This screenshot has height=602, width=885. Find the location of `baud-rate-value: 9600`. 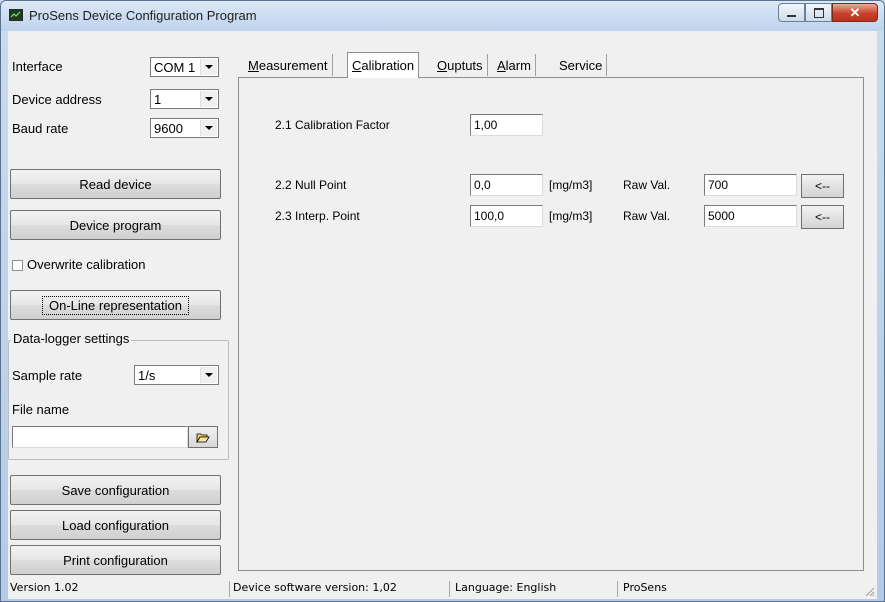

baud-rate-value: 9600 is located at coordinates (168, 128).